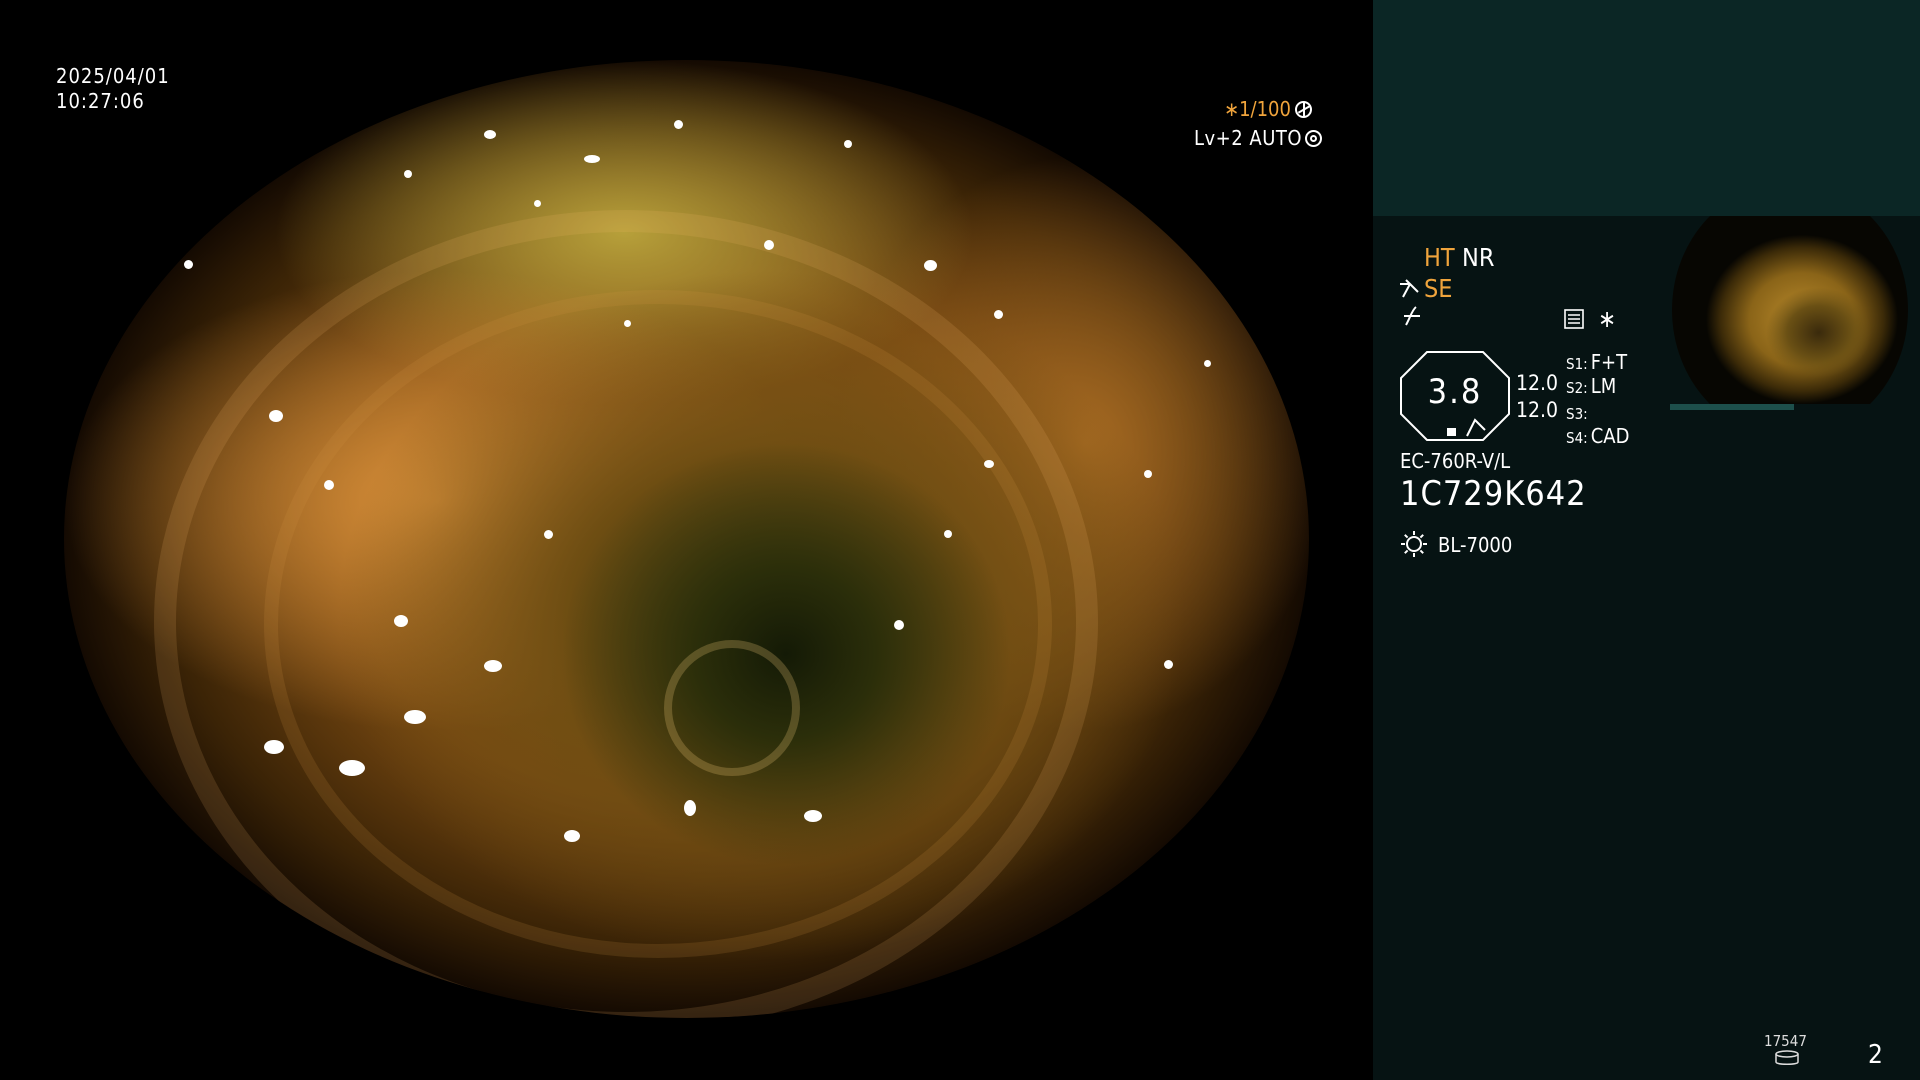  Describe the element at coordinates (1478, 257) in the screenshot. I see `nr-indicator: NR` at that location.